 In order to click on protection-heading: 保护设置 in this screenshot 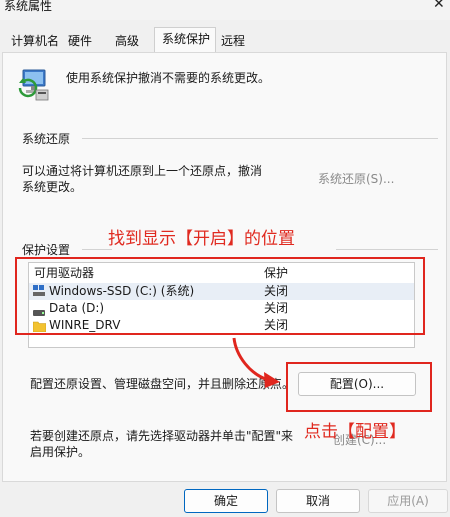, I will do `click(46, 250)`.